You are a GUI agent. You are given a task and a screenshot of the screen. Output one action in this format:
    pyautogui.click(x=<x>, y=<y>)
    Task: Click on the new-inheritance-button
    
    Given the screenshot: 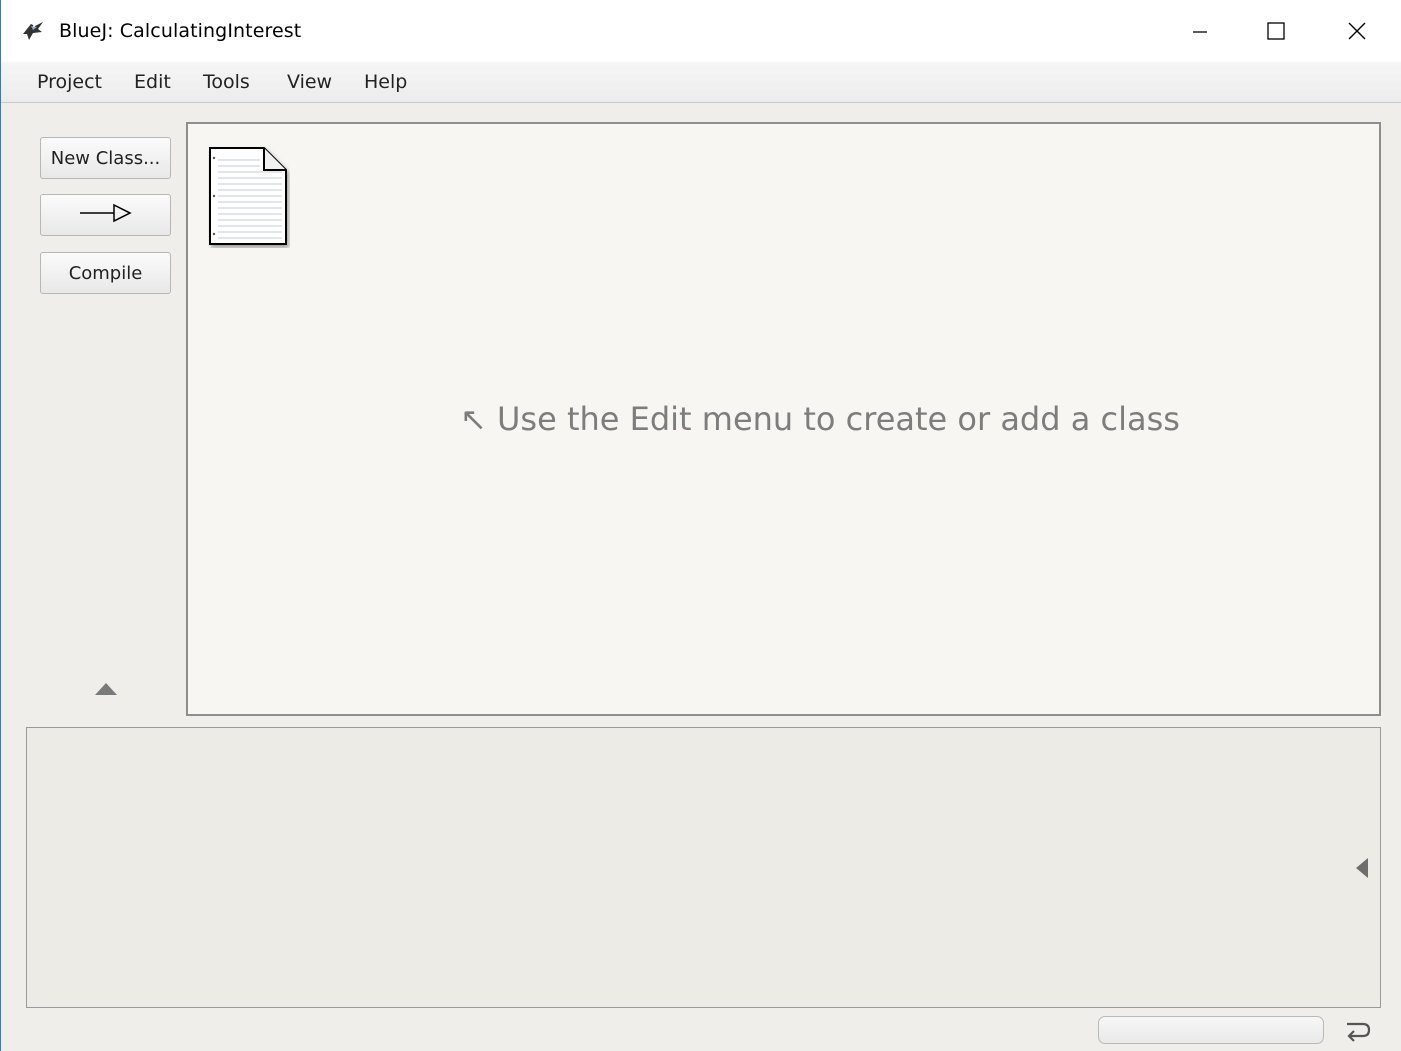 What is the action you would take?
    pyautogui.click(x=105, y=215)
    